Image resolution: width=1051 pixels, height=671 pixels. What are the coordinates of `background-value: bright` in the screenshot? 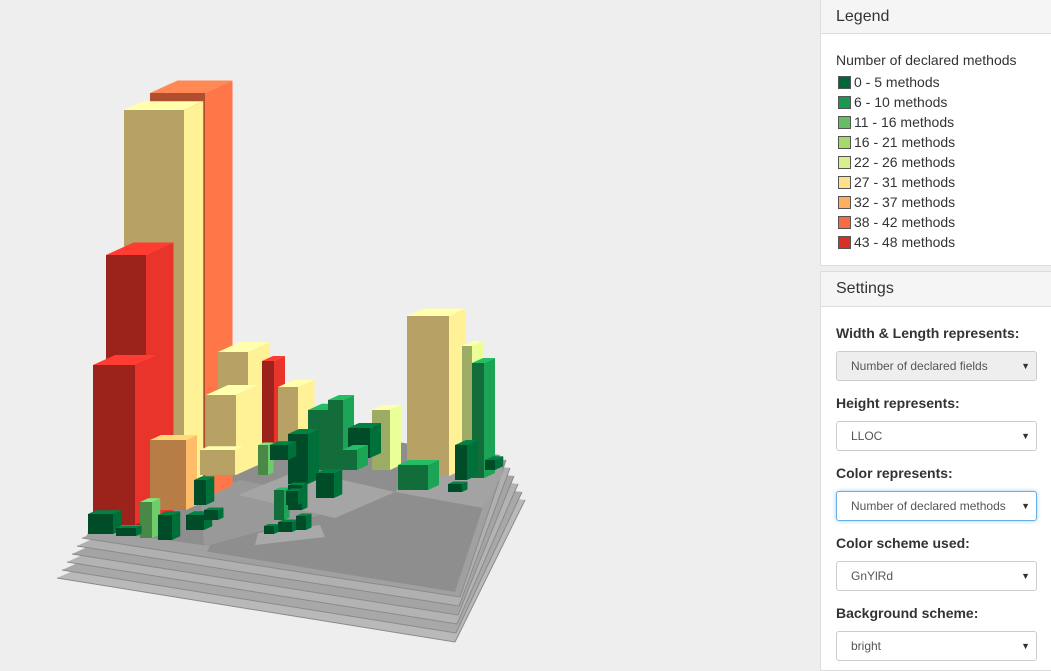 It's located at (866, 646).